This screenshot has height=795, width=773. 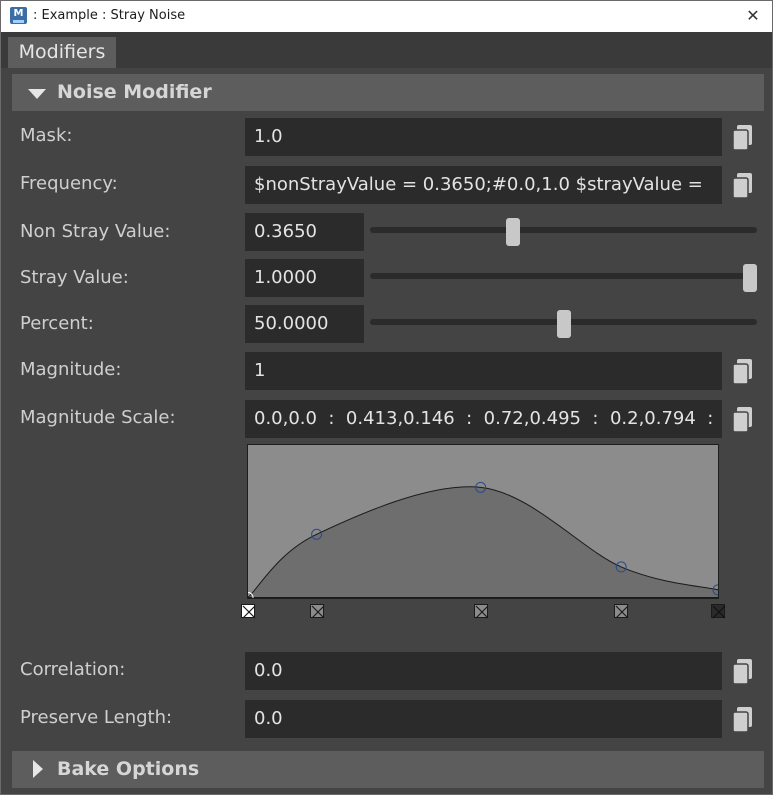 I want to click on non-stray-value-slider, so click(x=563, y=230).